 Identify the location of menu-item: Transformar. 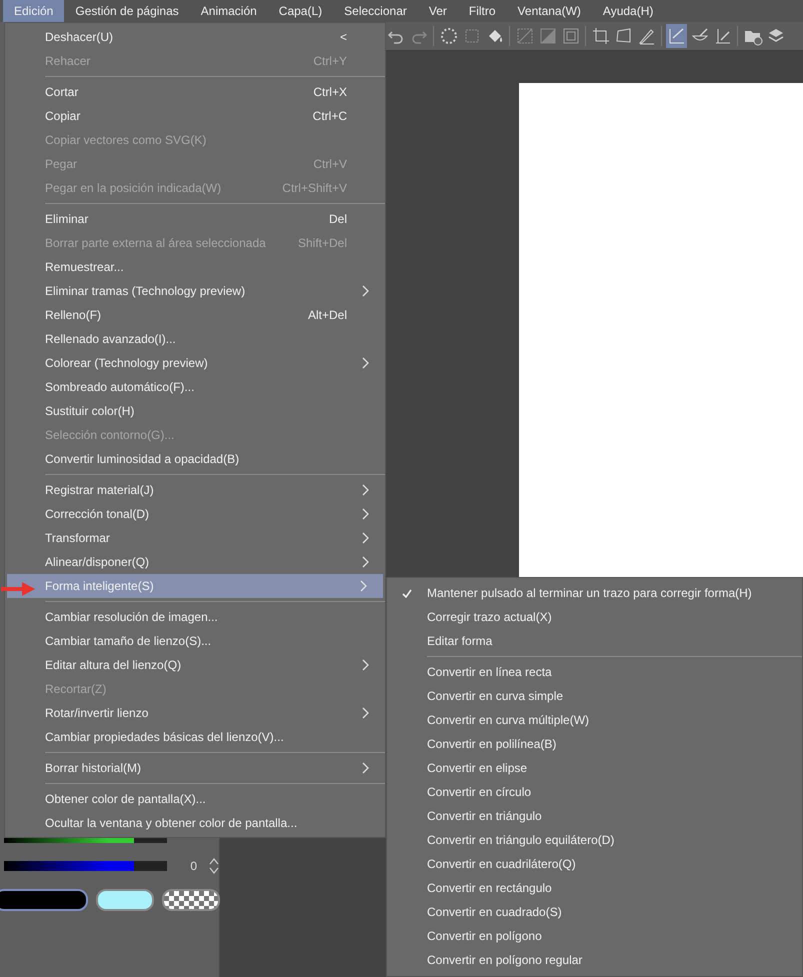
(195, 538).